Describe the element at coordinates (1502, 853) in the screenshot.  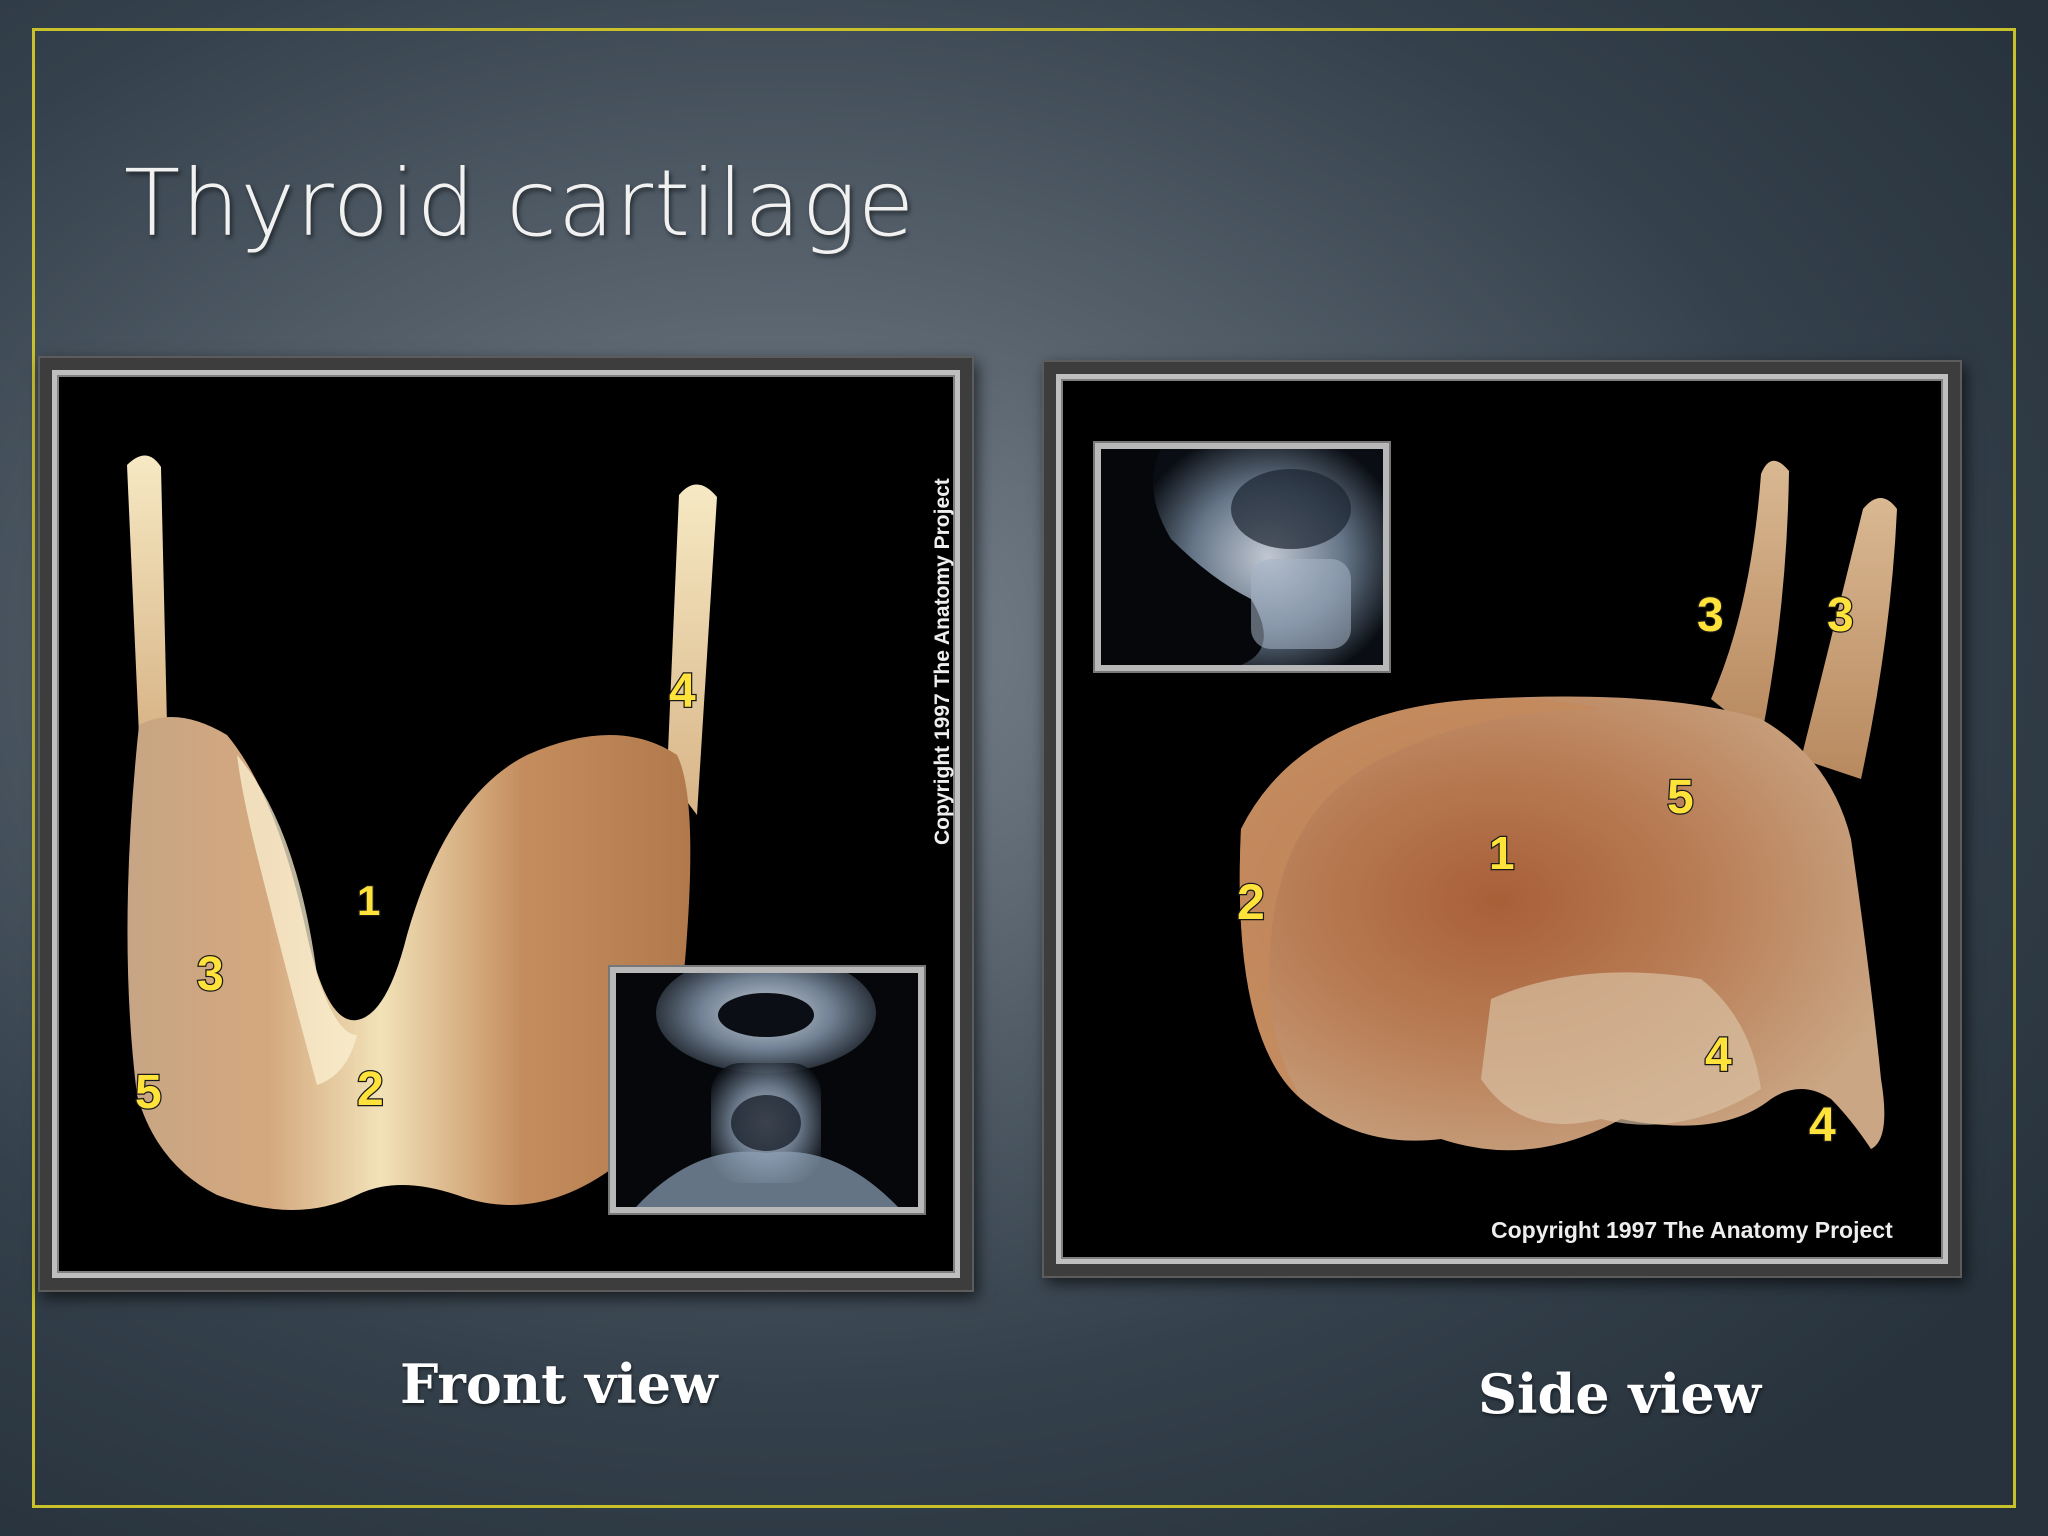
I see `side-label-1: 1` at that location.